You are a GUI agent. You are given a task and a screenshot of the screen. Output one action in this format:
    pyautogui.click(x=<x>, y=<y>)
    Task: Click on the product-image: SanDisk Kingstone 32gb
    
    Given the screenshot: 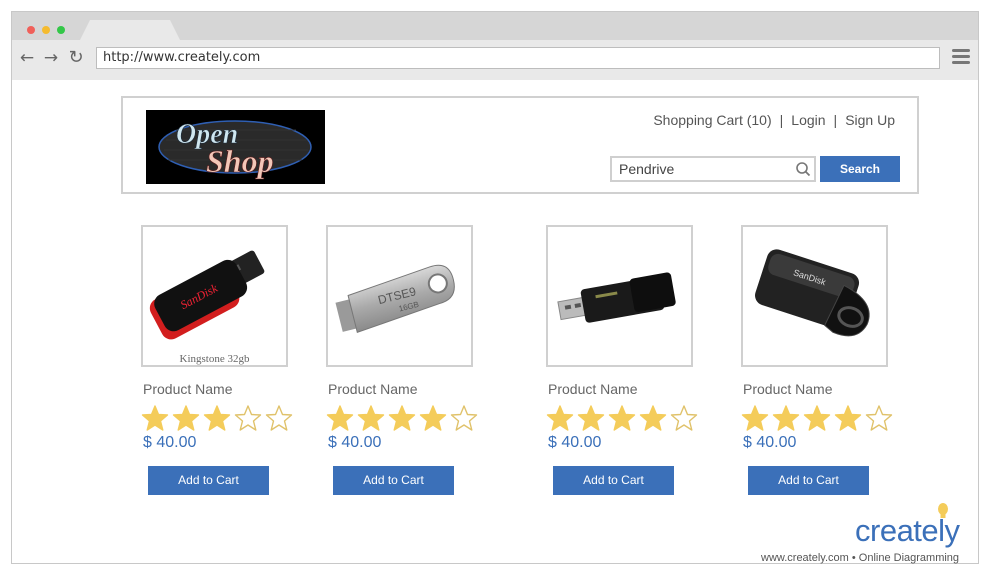 What is the action you would take?
    pyautogui.click(x=214, y=296)
    